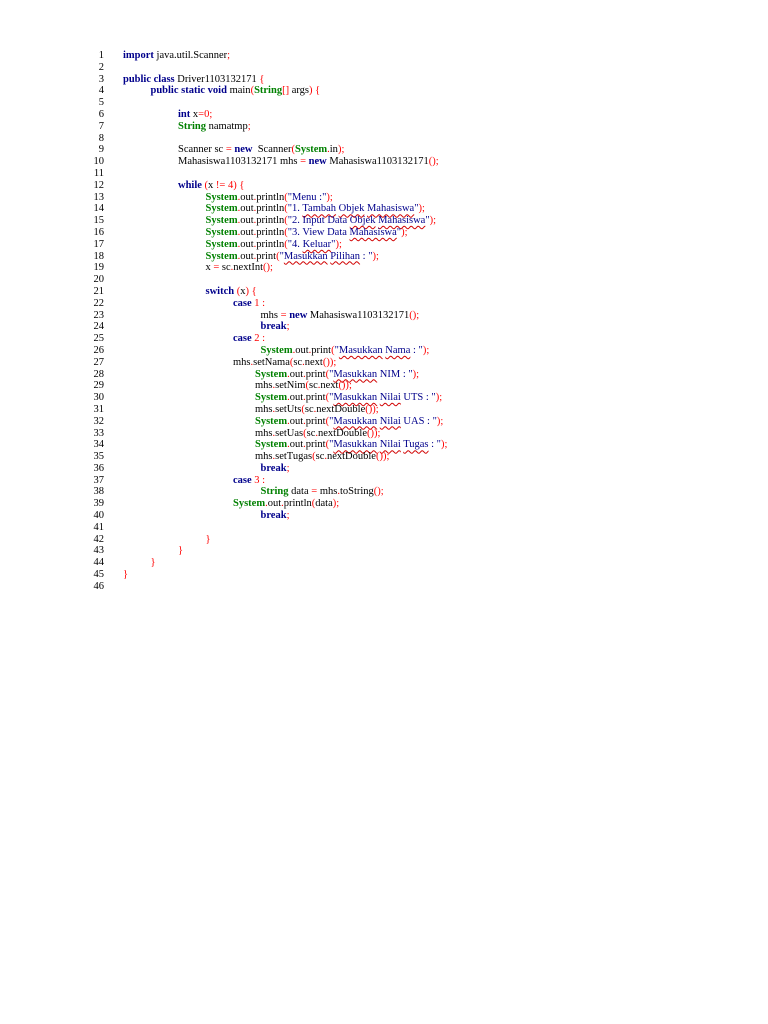  I want to click on code-text: case 2 :, so click(249, 339).